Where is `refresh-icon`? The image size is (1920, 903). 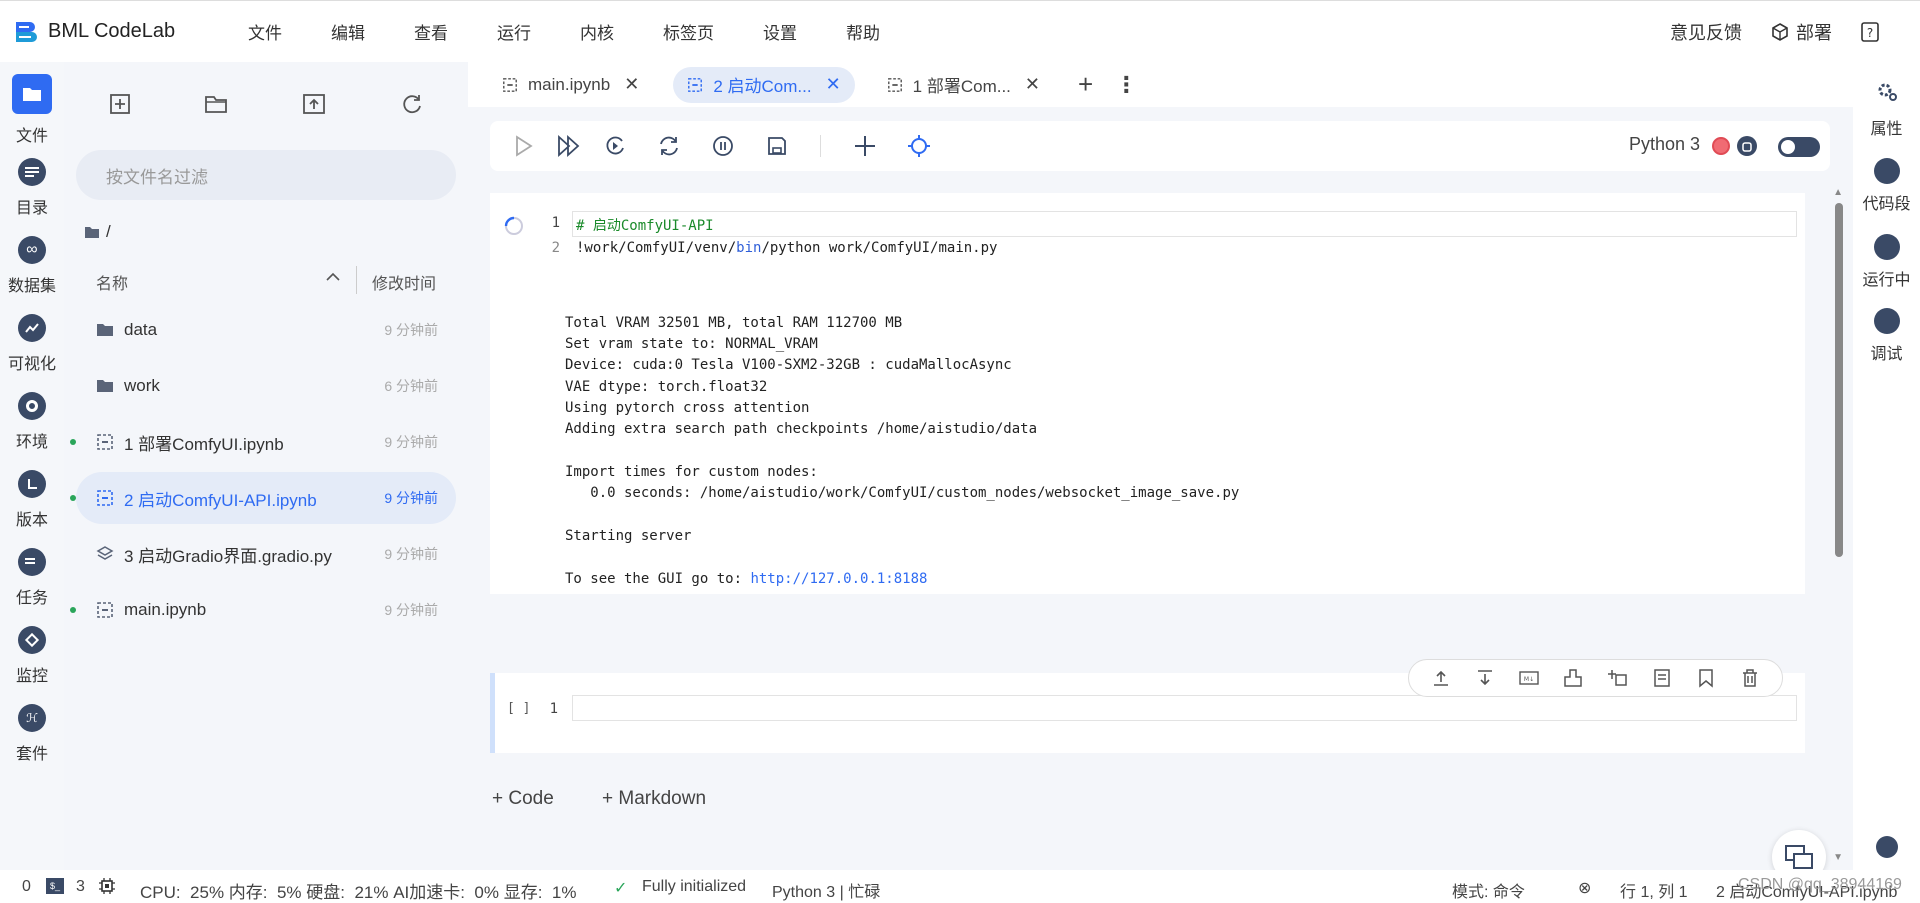
refresh-icon is located at coordinates (412, 104).